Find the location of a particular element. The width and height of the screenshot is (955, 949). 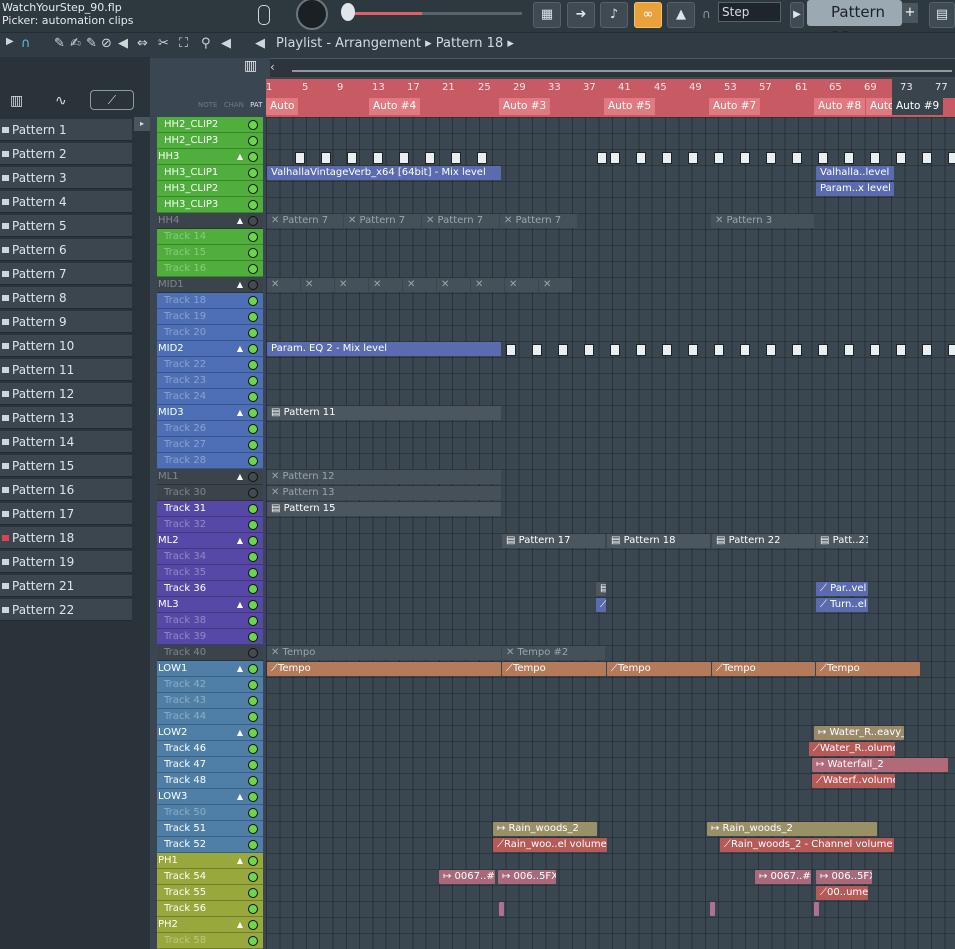

automation-clip: ⟋ Turn..el is located at coordinates (842, 605).